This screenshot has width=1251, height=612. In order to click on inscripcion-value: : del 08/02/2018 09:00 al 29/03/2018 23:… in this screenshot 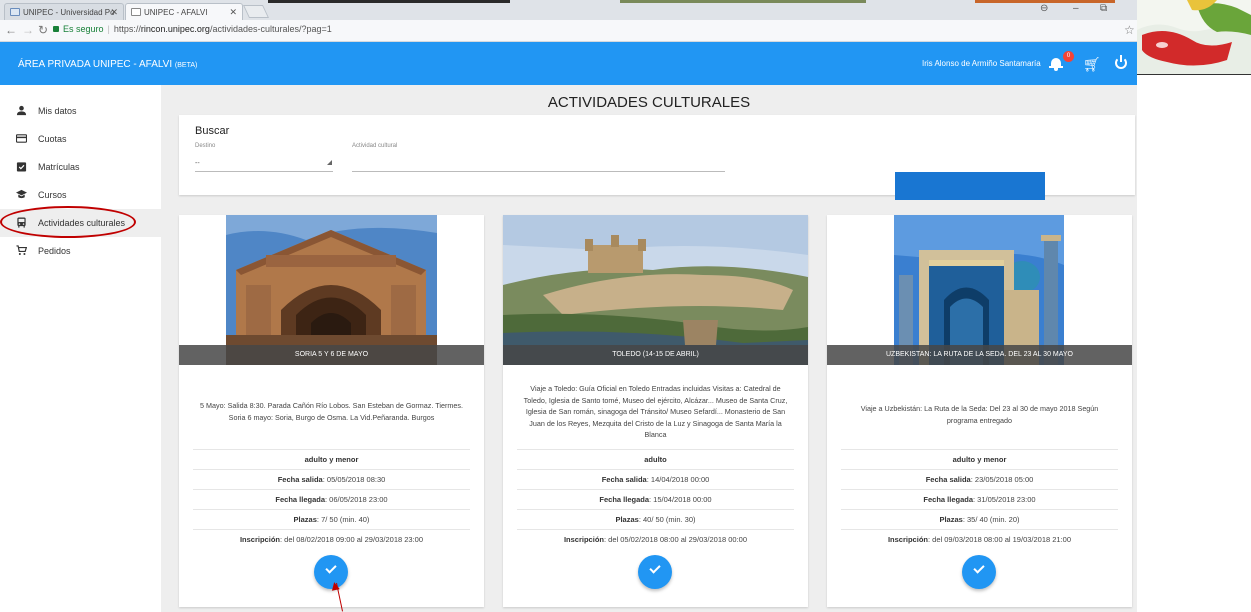, I will do `click(351, 539)`.